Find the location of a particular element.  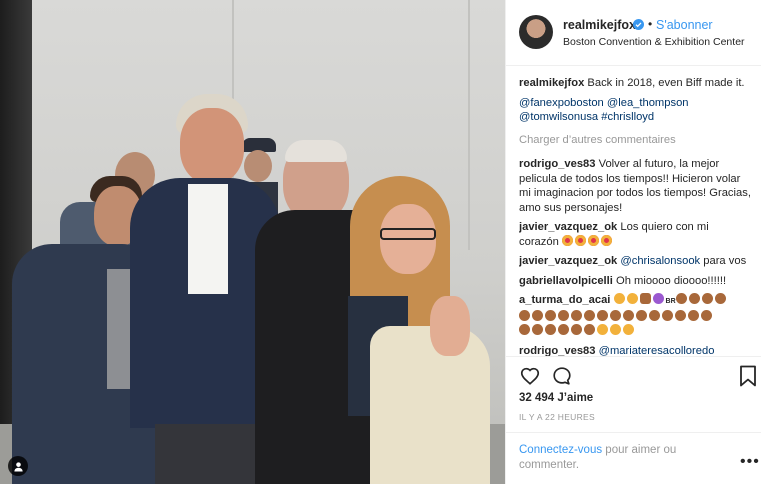

heart-icon is located at coordinates (530, 376).